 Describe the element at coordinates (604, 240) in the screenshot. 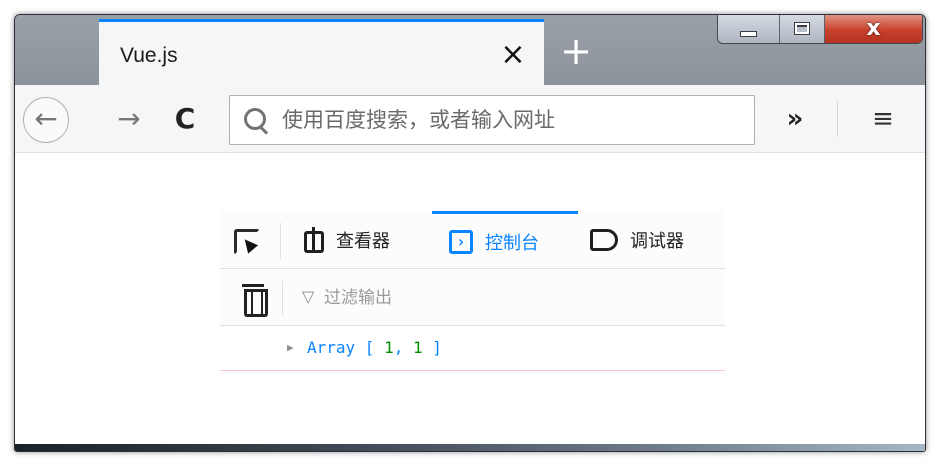

I see `debugger-icon` at that location.